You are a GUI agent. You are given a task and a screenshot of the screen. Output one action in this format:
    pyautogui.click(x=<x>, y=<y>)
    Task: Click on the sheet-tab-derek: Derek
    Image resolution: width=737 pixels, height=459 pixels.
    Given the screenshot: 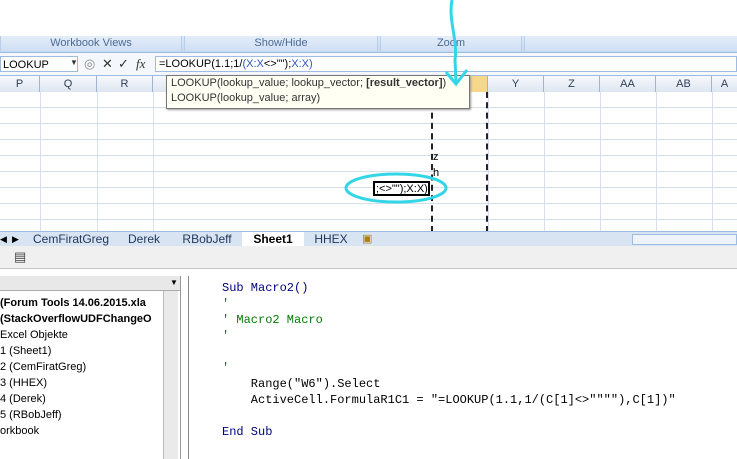 What is the action you would take?
    pyautogui.click(x=144, y=239)
    